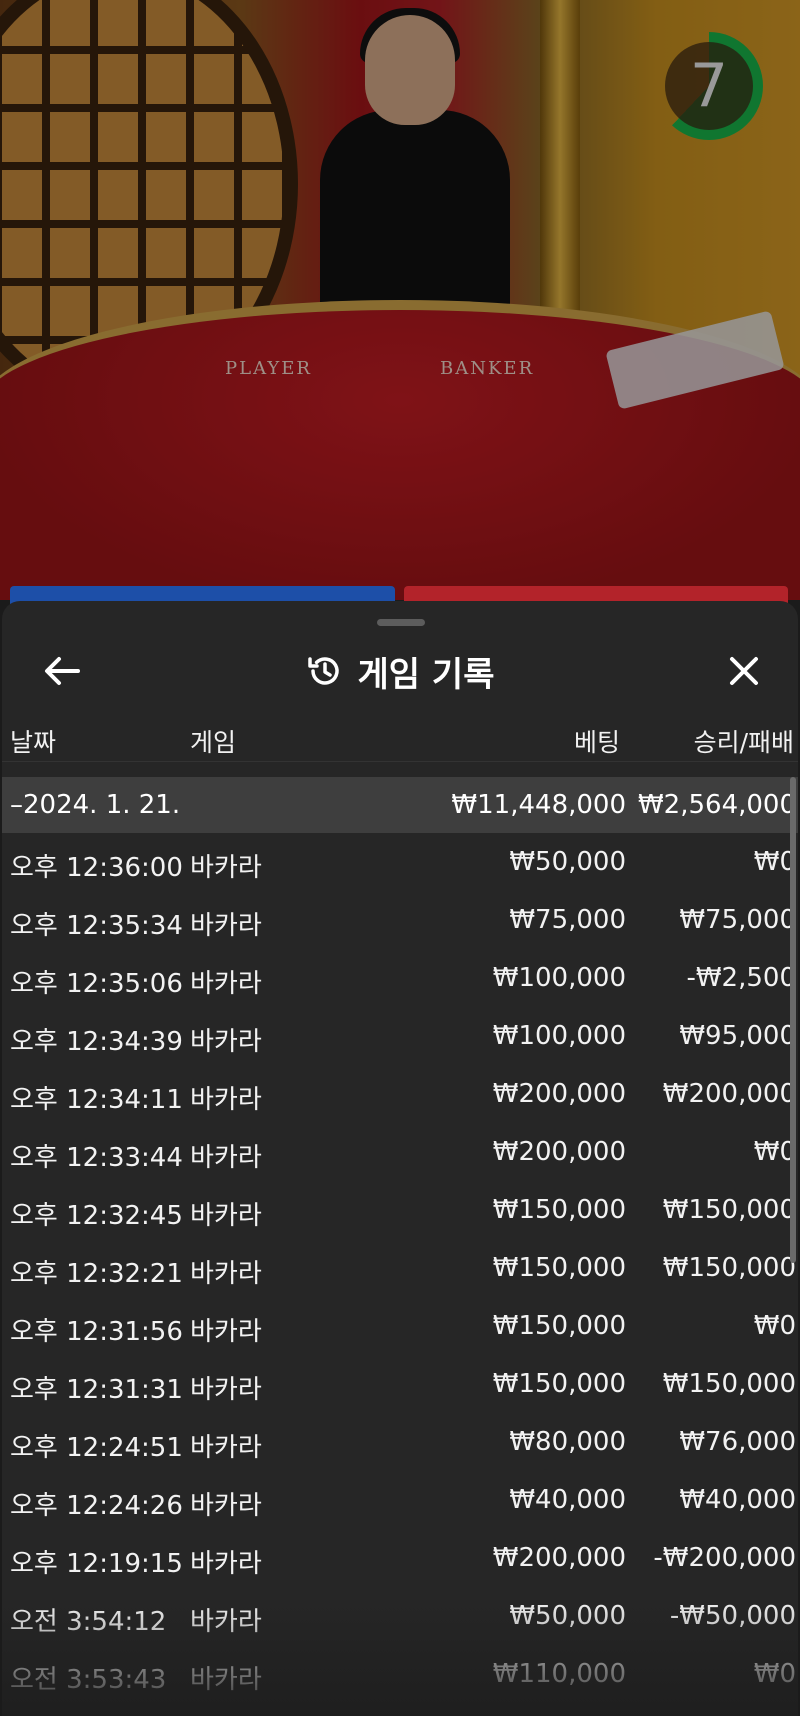  Describe the element at coordinates (400, 805) in the screenshot. I see `date-group-row: –2024. 1. 21. ₩11,448,000 ₩2,564,000` at that location.